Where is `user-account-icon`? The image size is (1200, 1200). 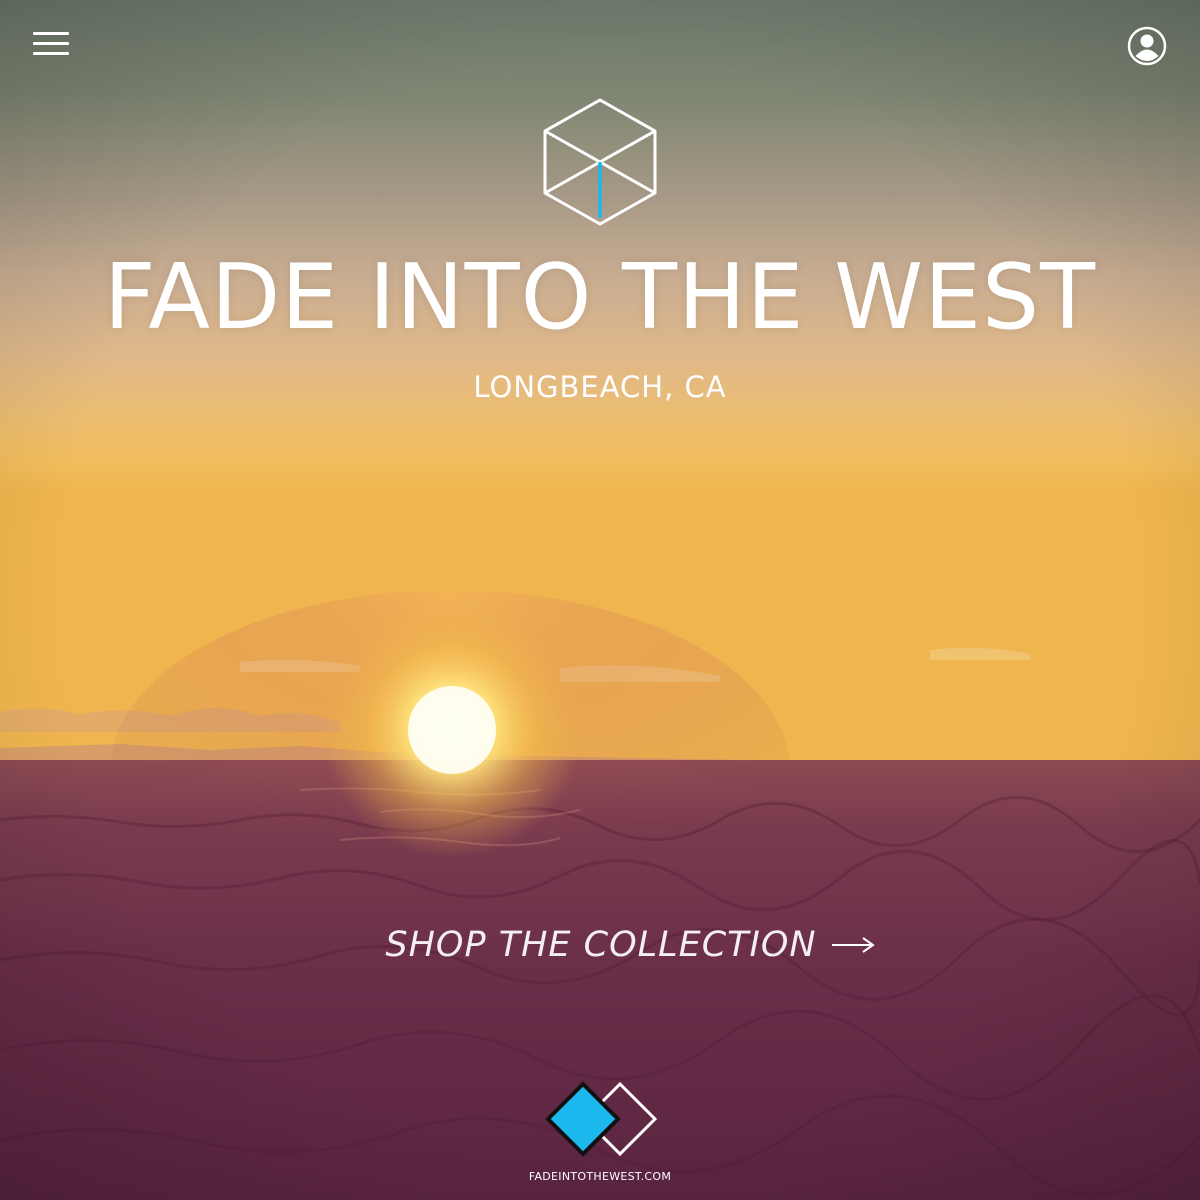
user-account-icon is located at coordinates (1147, 46).